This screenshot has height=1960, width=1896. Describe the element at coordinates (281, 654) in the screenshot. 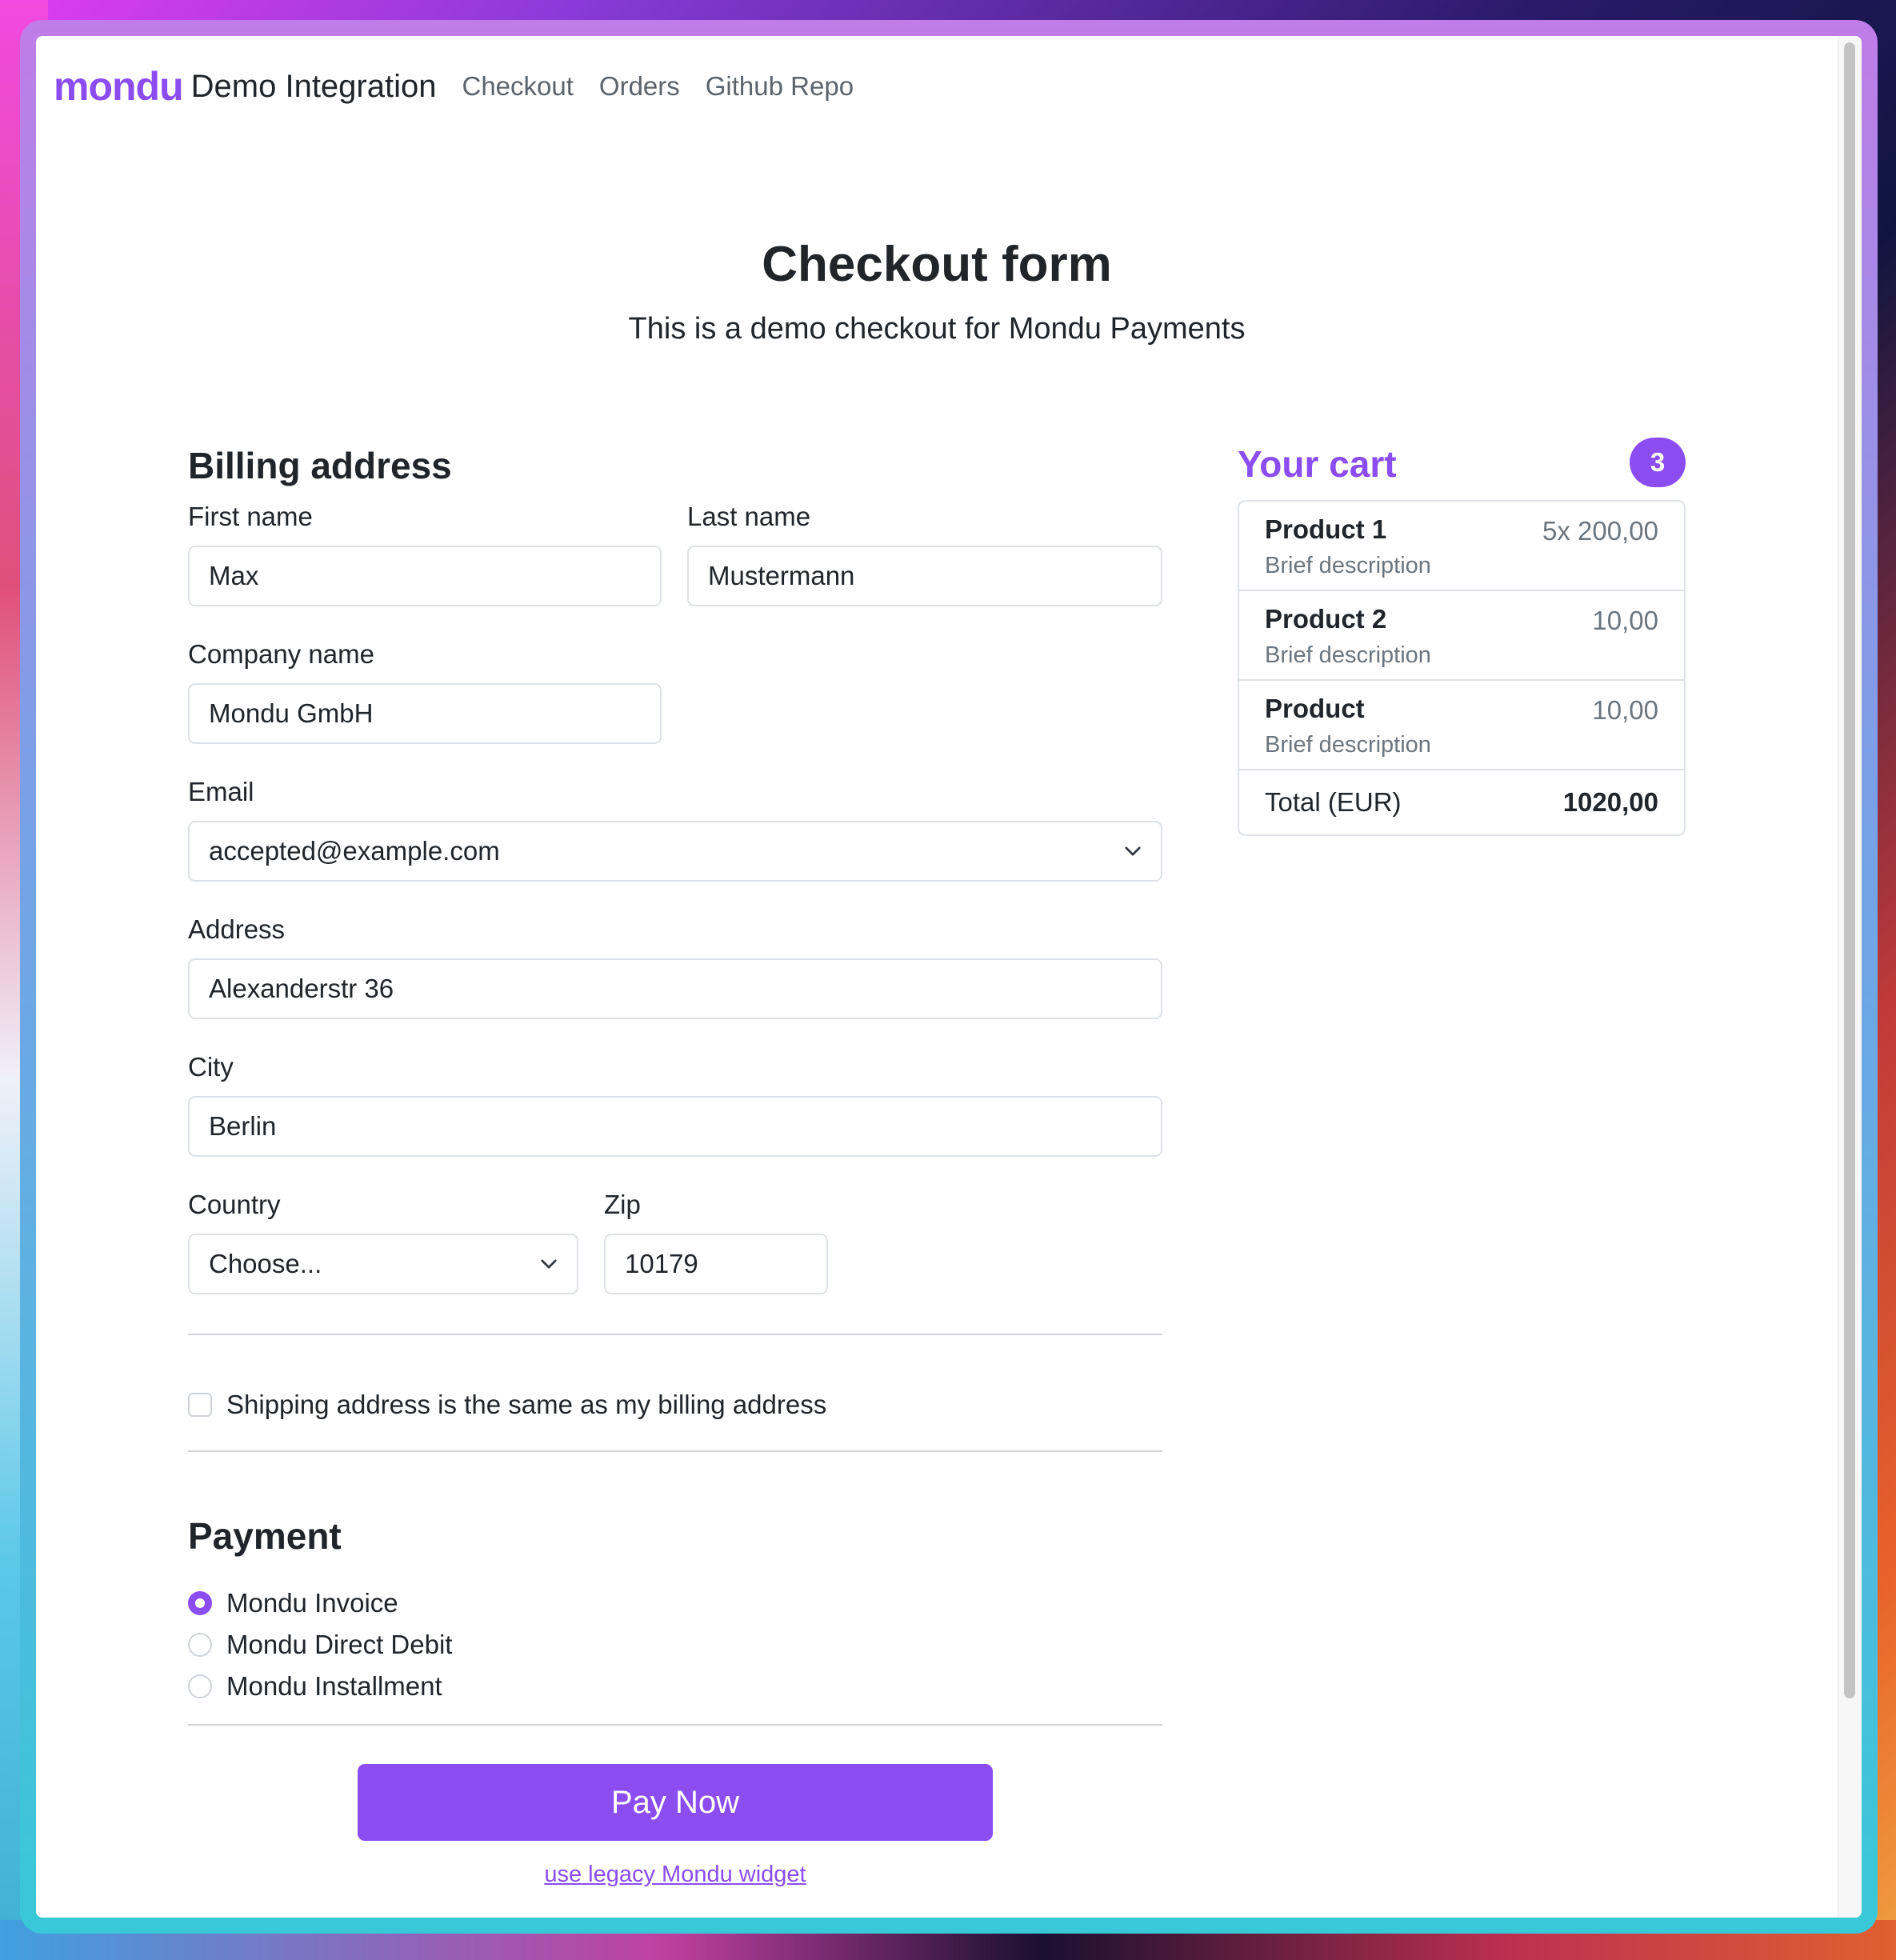

I see `company-name-label: Company name` at that location.